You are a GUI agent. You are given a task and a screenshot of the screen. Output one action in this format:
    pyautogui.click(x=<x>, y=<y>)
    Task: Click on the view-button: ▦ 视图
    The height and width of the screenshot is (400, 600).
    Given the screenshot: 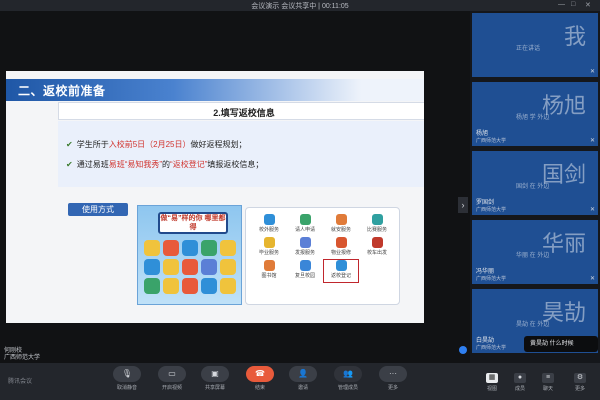 What is the action you would take?
    pyautogui.click(x=492, y=382)
    